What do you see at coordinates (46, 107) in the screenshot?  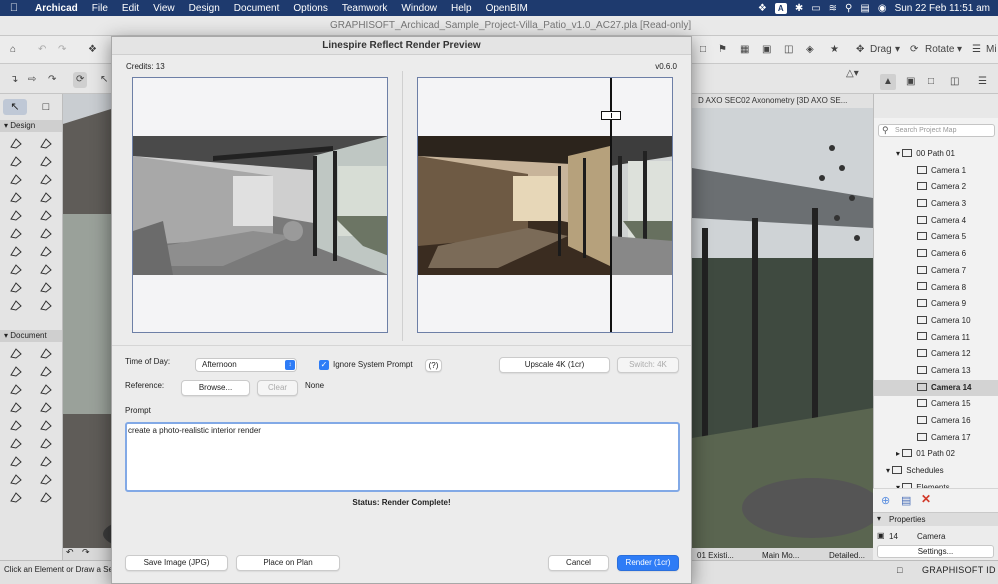 I see `marquee-tool-icon: □` at bounding box center [46, 107].